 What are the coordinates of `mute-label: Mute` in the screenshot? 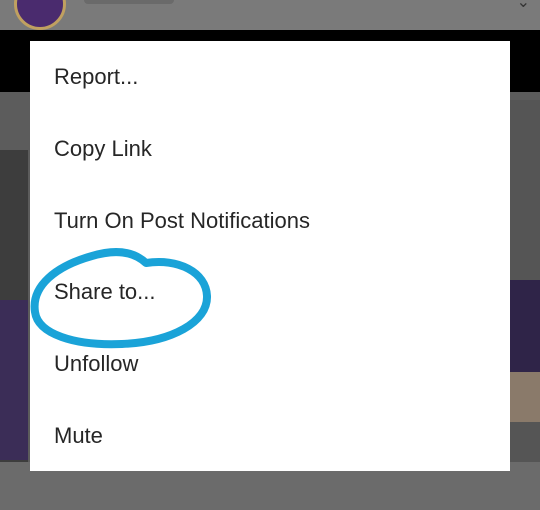 It's located at (78, 435).